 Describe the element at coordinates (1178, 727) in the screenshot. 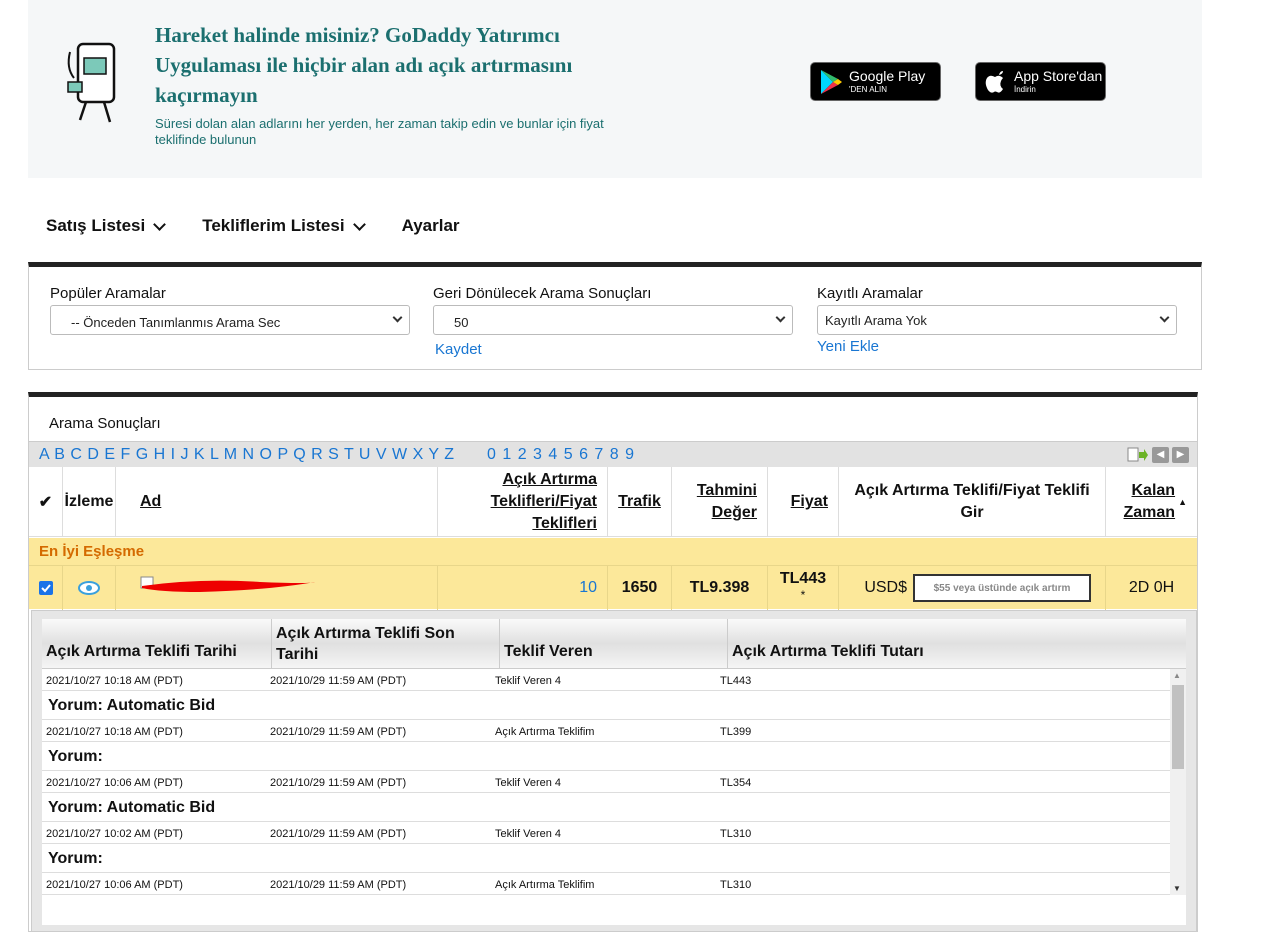

I see `scrollbar-thumb` at that location.